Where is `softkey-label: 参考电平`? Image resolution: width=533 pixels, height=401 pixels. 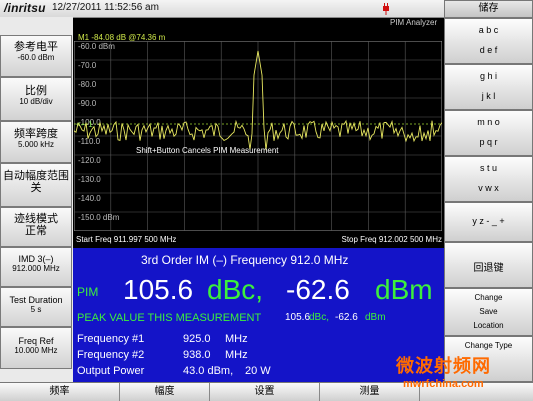
softkey-label: 参考电平 is located at coordinates (36, 47).